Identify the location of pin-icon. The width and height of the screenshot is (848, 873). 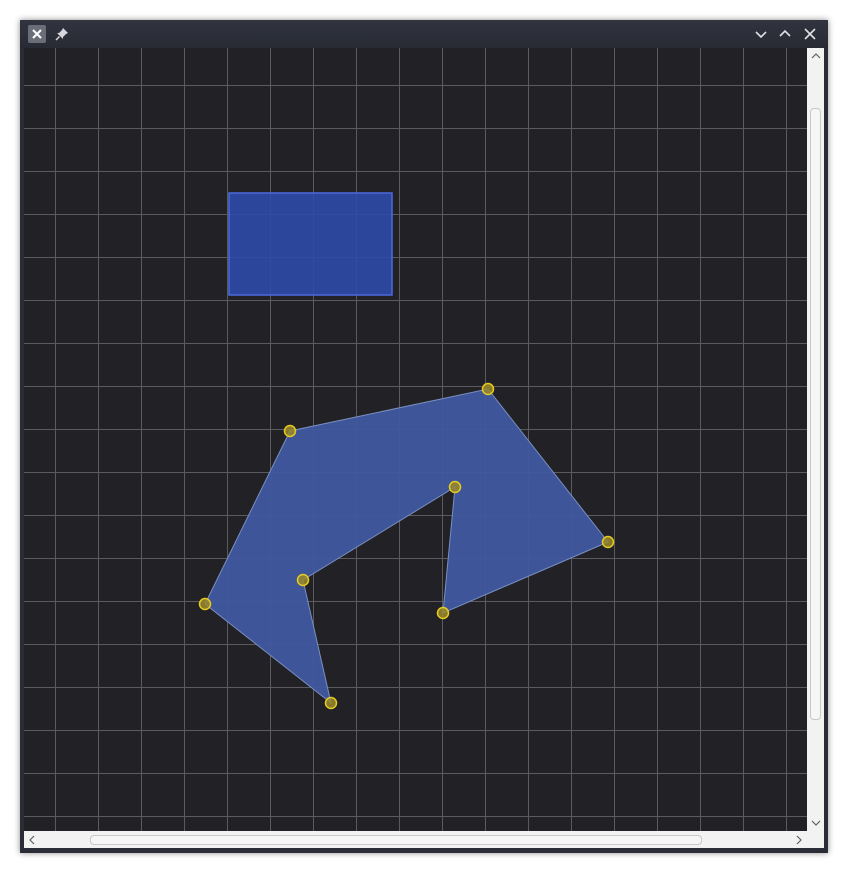
(62, 34).